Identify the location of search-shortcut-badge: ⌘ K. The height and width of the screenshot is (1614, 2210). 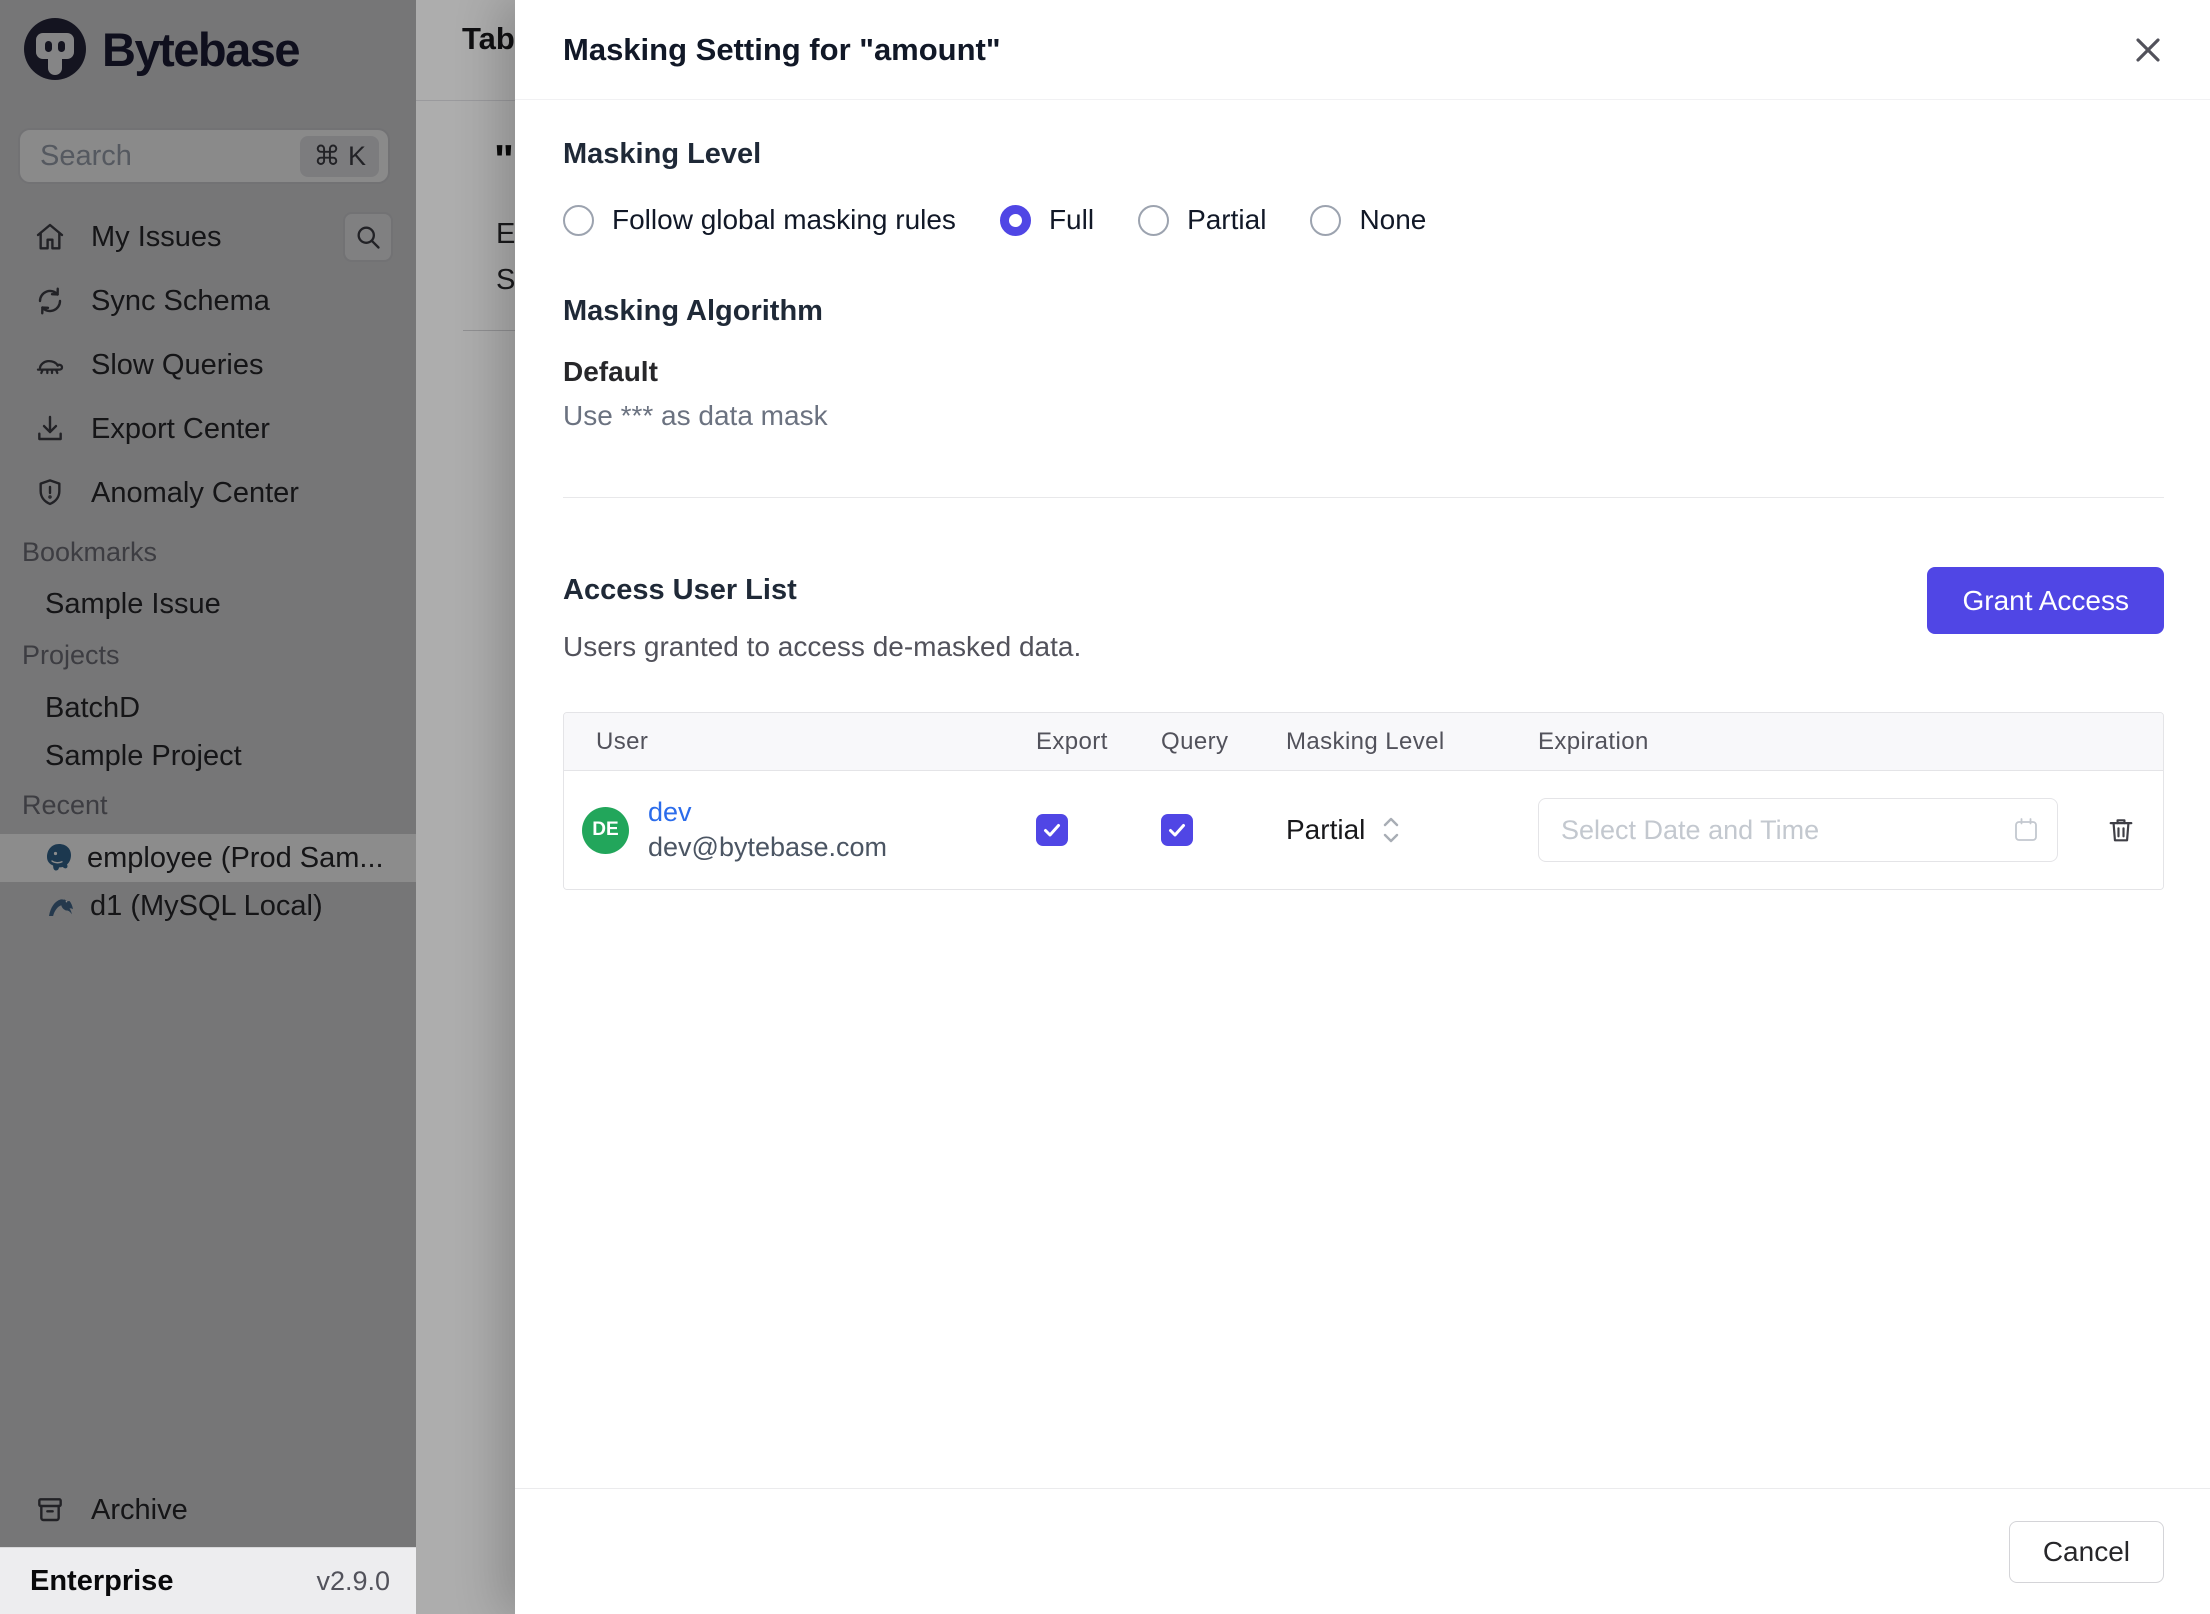
(339, 156).